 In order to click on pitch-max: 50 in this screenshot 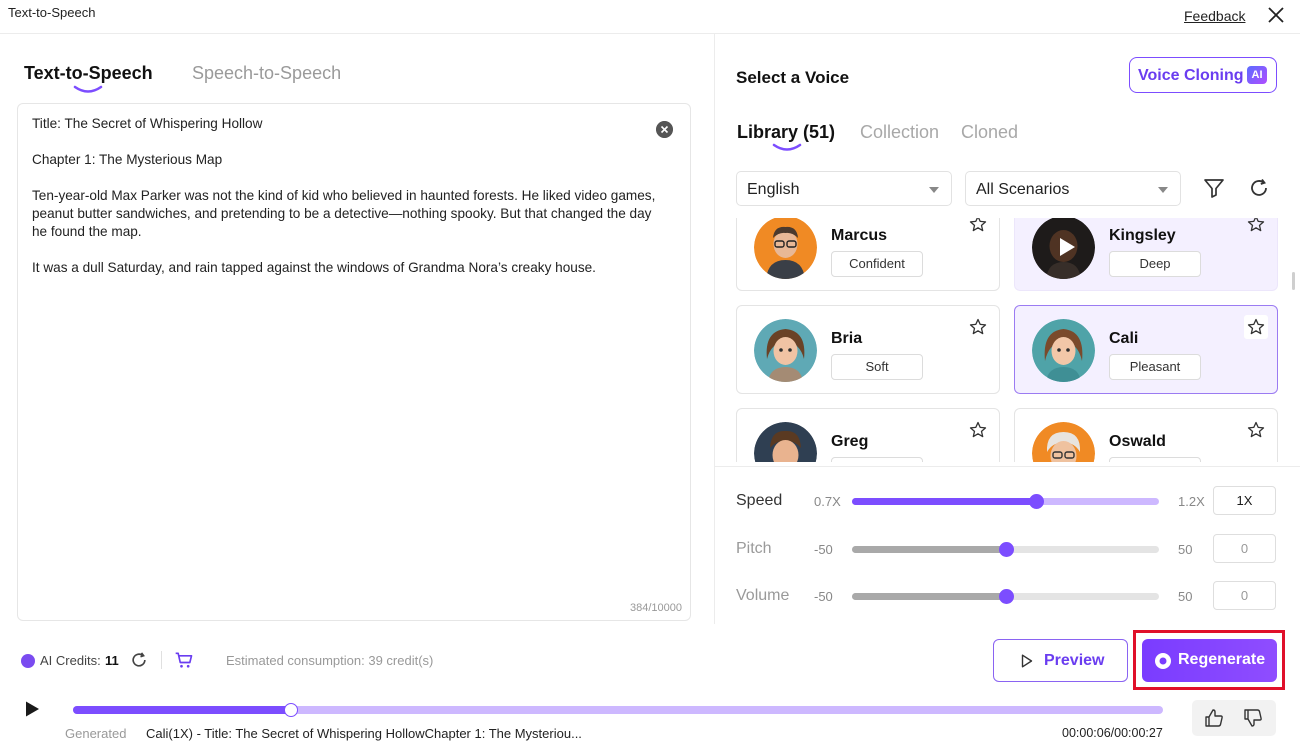, I will do `click(1185, 549)`.